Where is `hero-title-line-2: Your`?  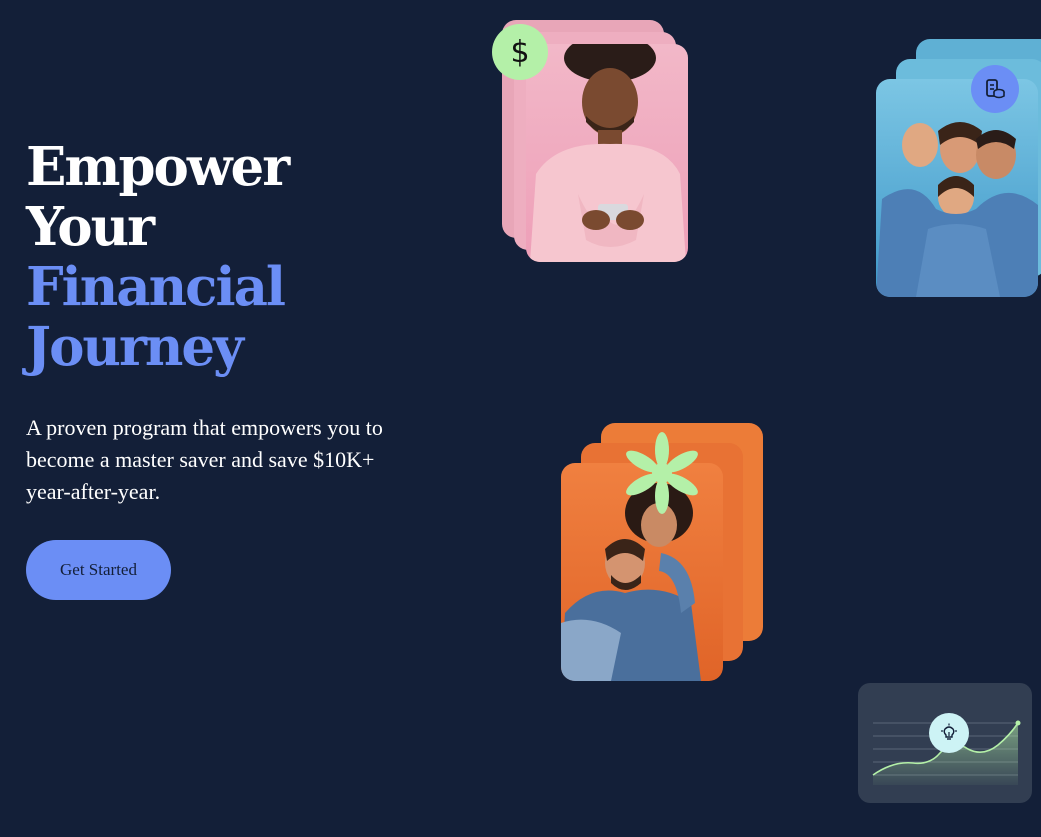
hero-title-line-2: Your is located at coordinates (90, 227).